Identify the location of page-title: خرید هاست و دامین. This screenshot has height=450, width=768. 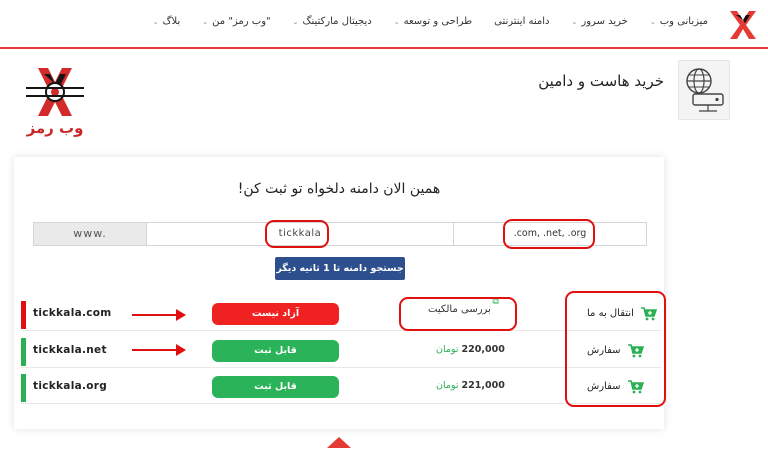
(601, 81).